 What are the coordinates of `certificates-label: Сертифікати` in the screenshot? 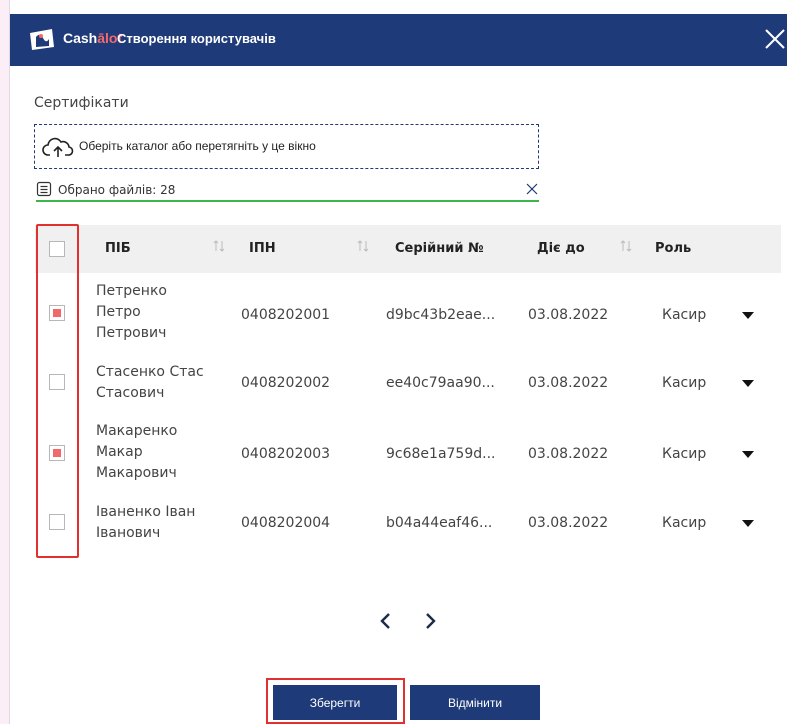 It's located at (81, 103).